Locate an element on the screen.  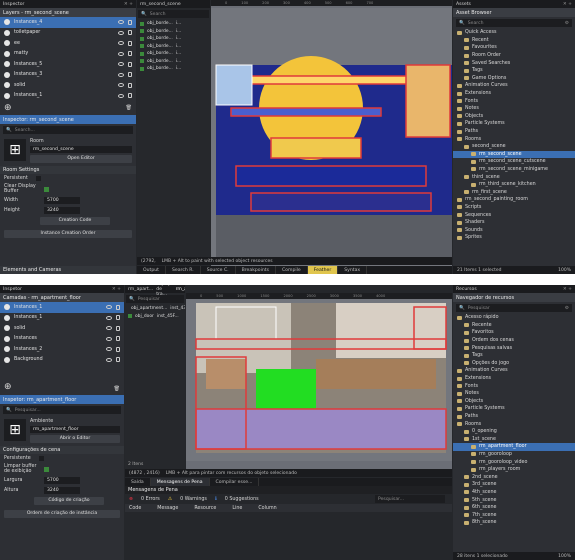
asset-item: Rooms is located at coordinates (514, 139).